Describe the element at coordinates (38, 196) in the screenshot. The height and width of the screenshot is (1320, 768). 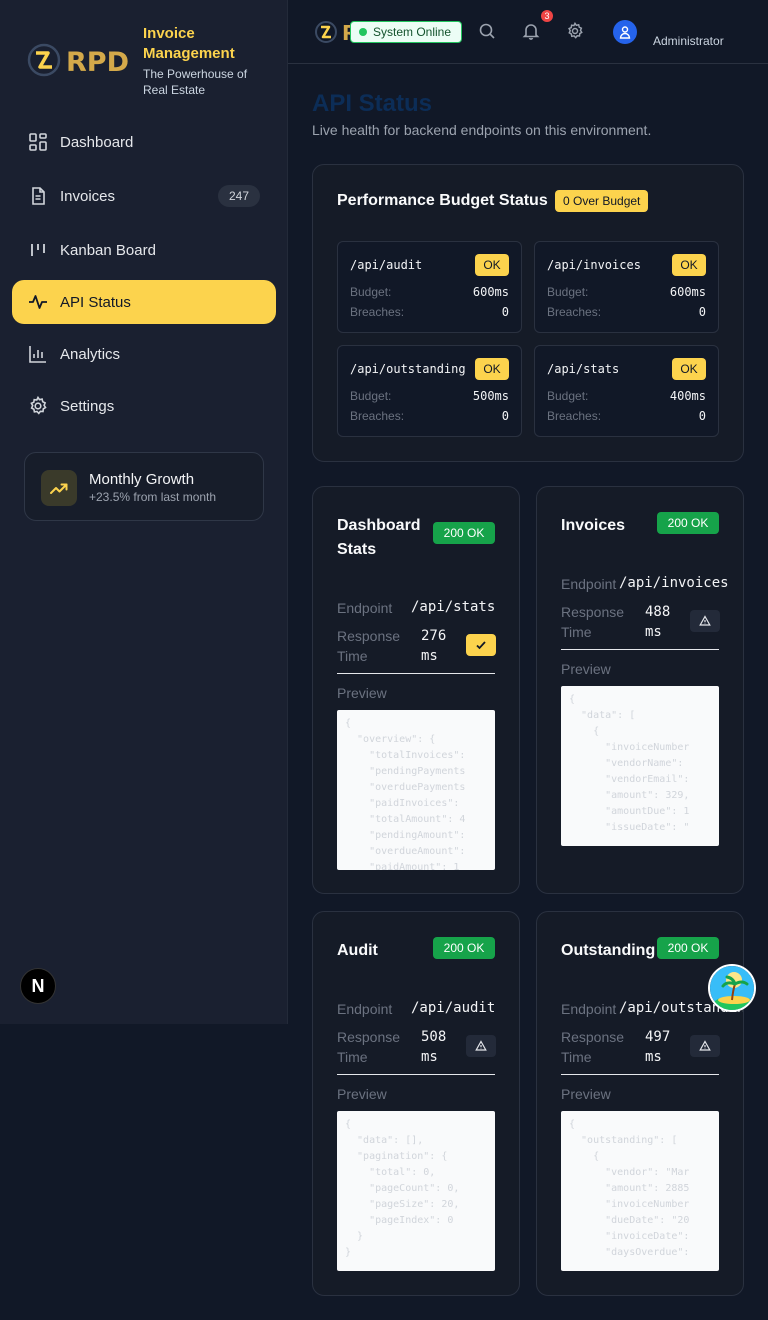
I see `file-icon` at that location.